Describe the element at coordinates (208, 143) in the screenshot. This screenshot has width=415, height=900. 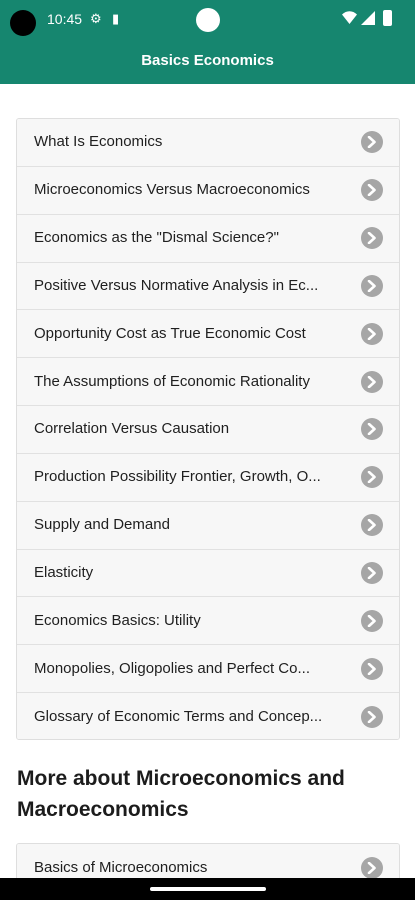
I see `list-item-what-is-economics: What Is Economics` at that location.